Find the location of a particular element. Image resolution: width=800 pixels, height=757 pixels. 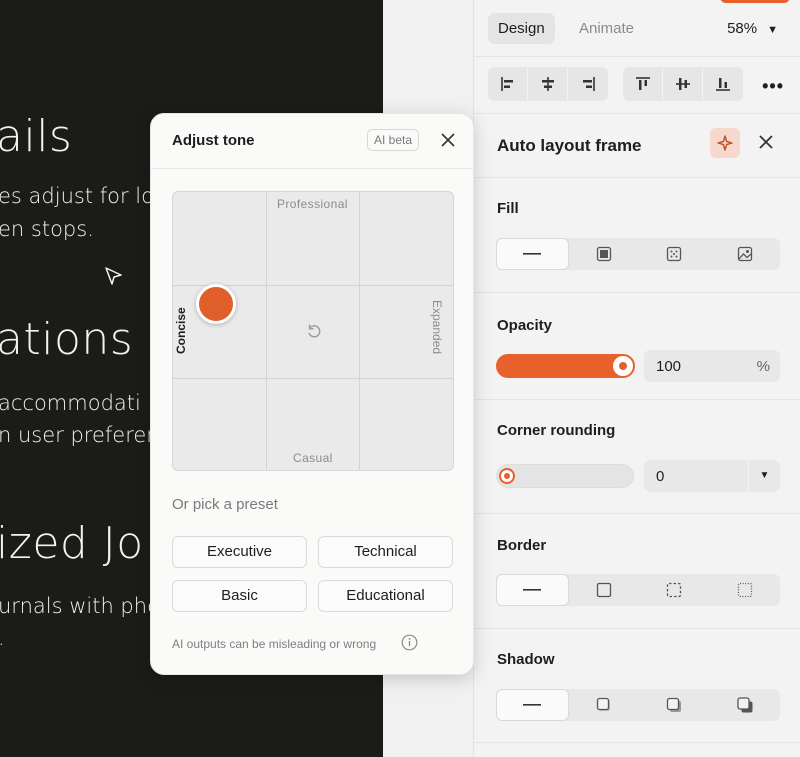

close-popover-button is located at coordinates (448, 142).